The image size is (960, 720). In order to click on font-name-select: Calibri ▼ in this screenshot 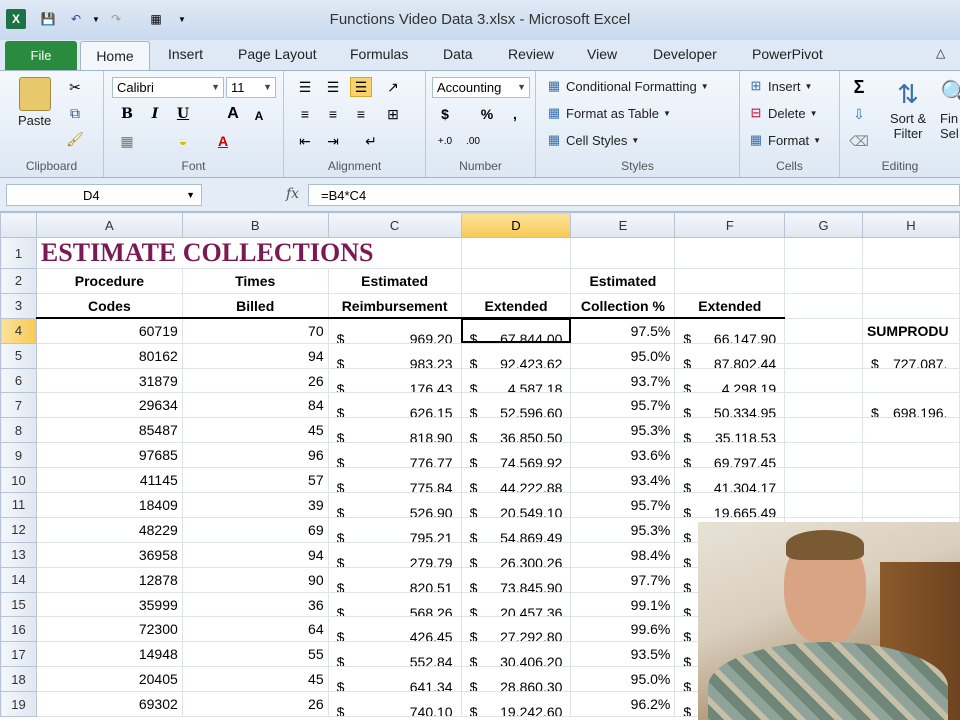, I will do `click(168, 87)`.